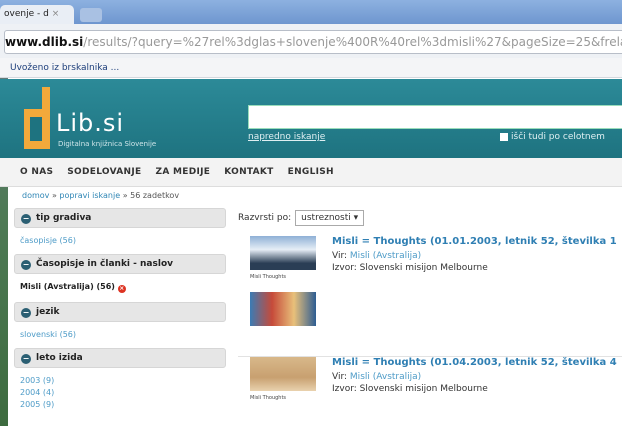 The width and height of the screenshot is (622, 426). What do you see at coordinates (248, 172) in the screenshot?
I see `nav-item-contact: KONTAKT` at bounding box center [248, 172].